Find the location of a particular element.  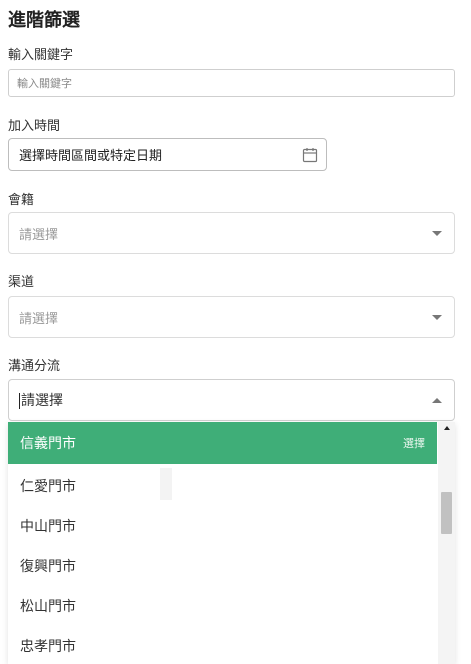

dropdown-option: 信義門市 選擇 is located at coordinates (222, 443).